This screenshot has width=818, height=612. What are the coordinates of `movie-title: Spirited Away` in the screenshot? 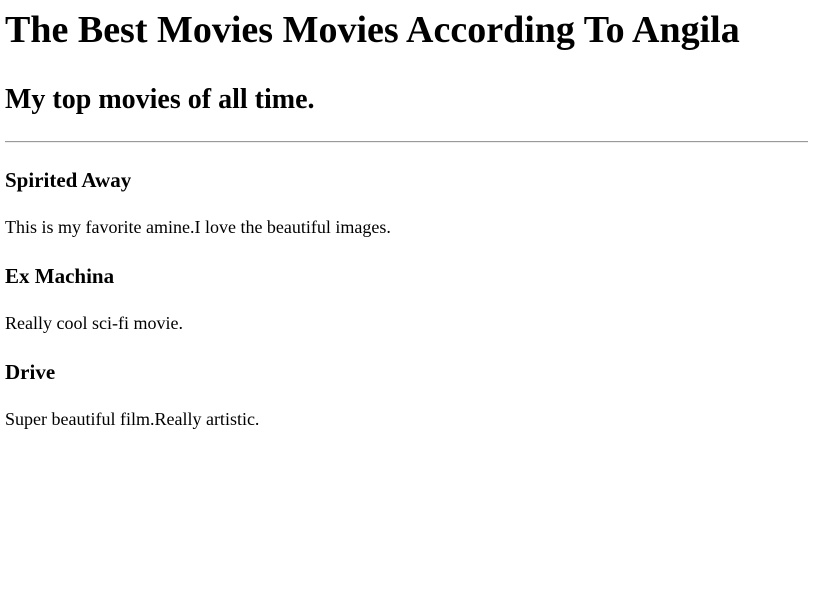 It's located at (68, 180).